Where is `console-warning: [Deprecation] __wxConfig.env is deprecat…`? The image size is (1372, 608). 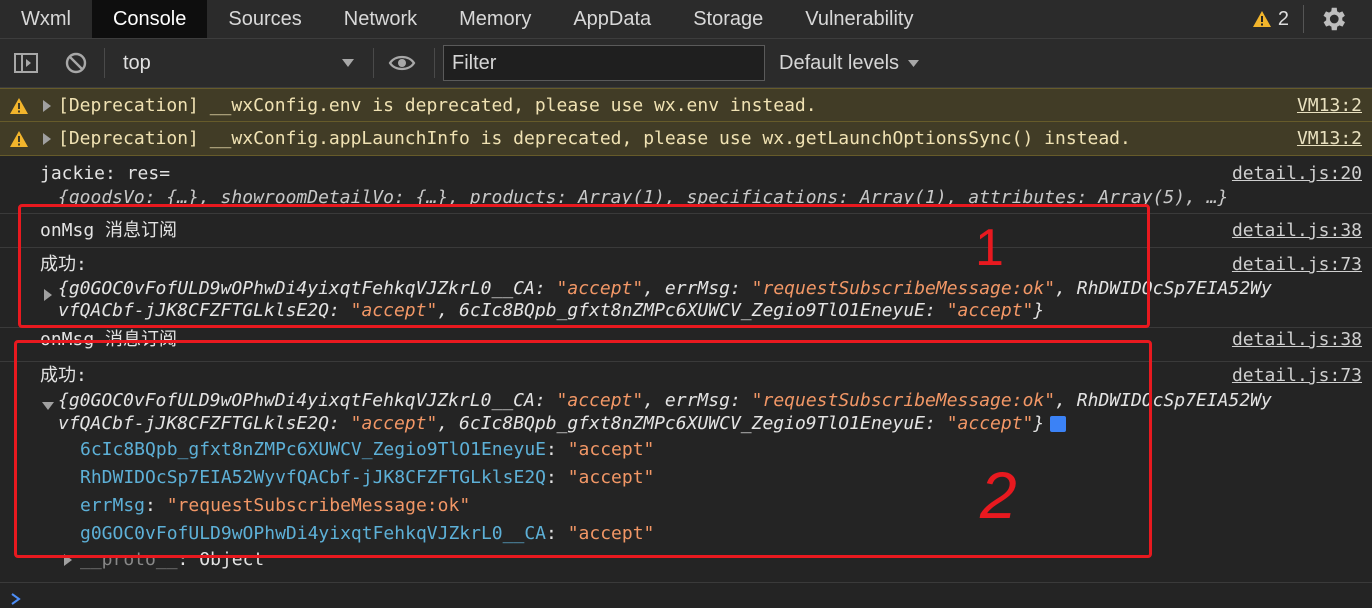
console-warning: [Deprecation] __wxConfig.env is deprecat… is located at coordinates (686, 105).